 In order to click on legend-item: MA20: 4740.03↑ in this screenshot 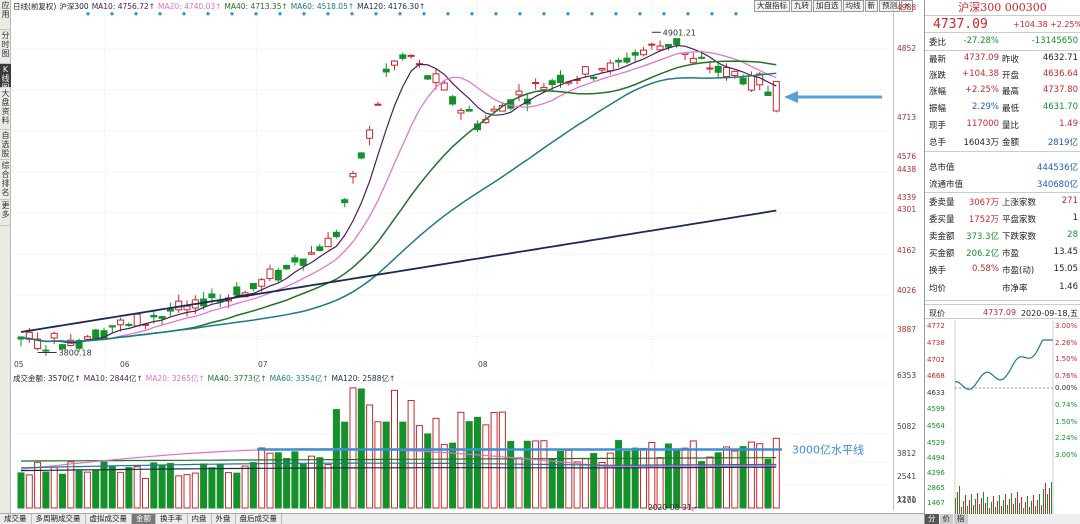, I will do `click(190, 6)`.